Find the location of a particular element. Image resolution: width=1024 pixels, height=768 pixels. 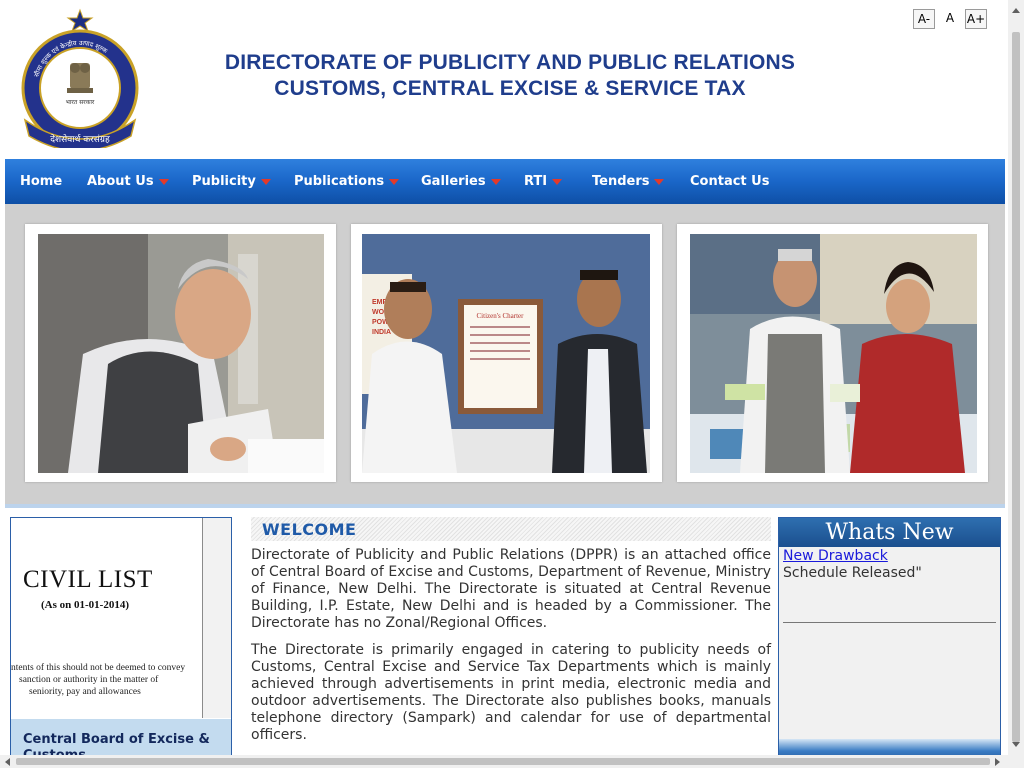

whats-new-text: Schedule Released" is located at coordinates (852, 573).